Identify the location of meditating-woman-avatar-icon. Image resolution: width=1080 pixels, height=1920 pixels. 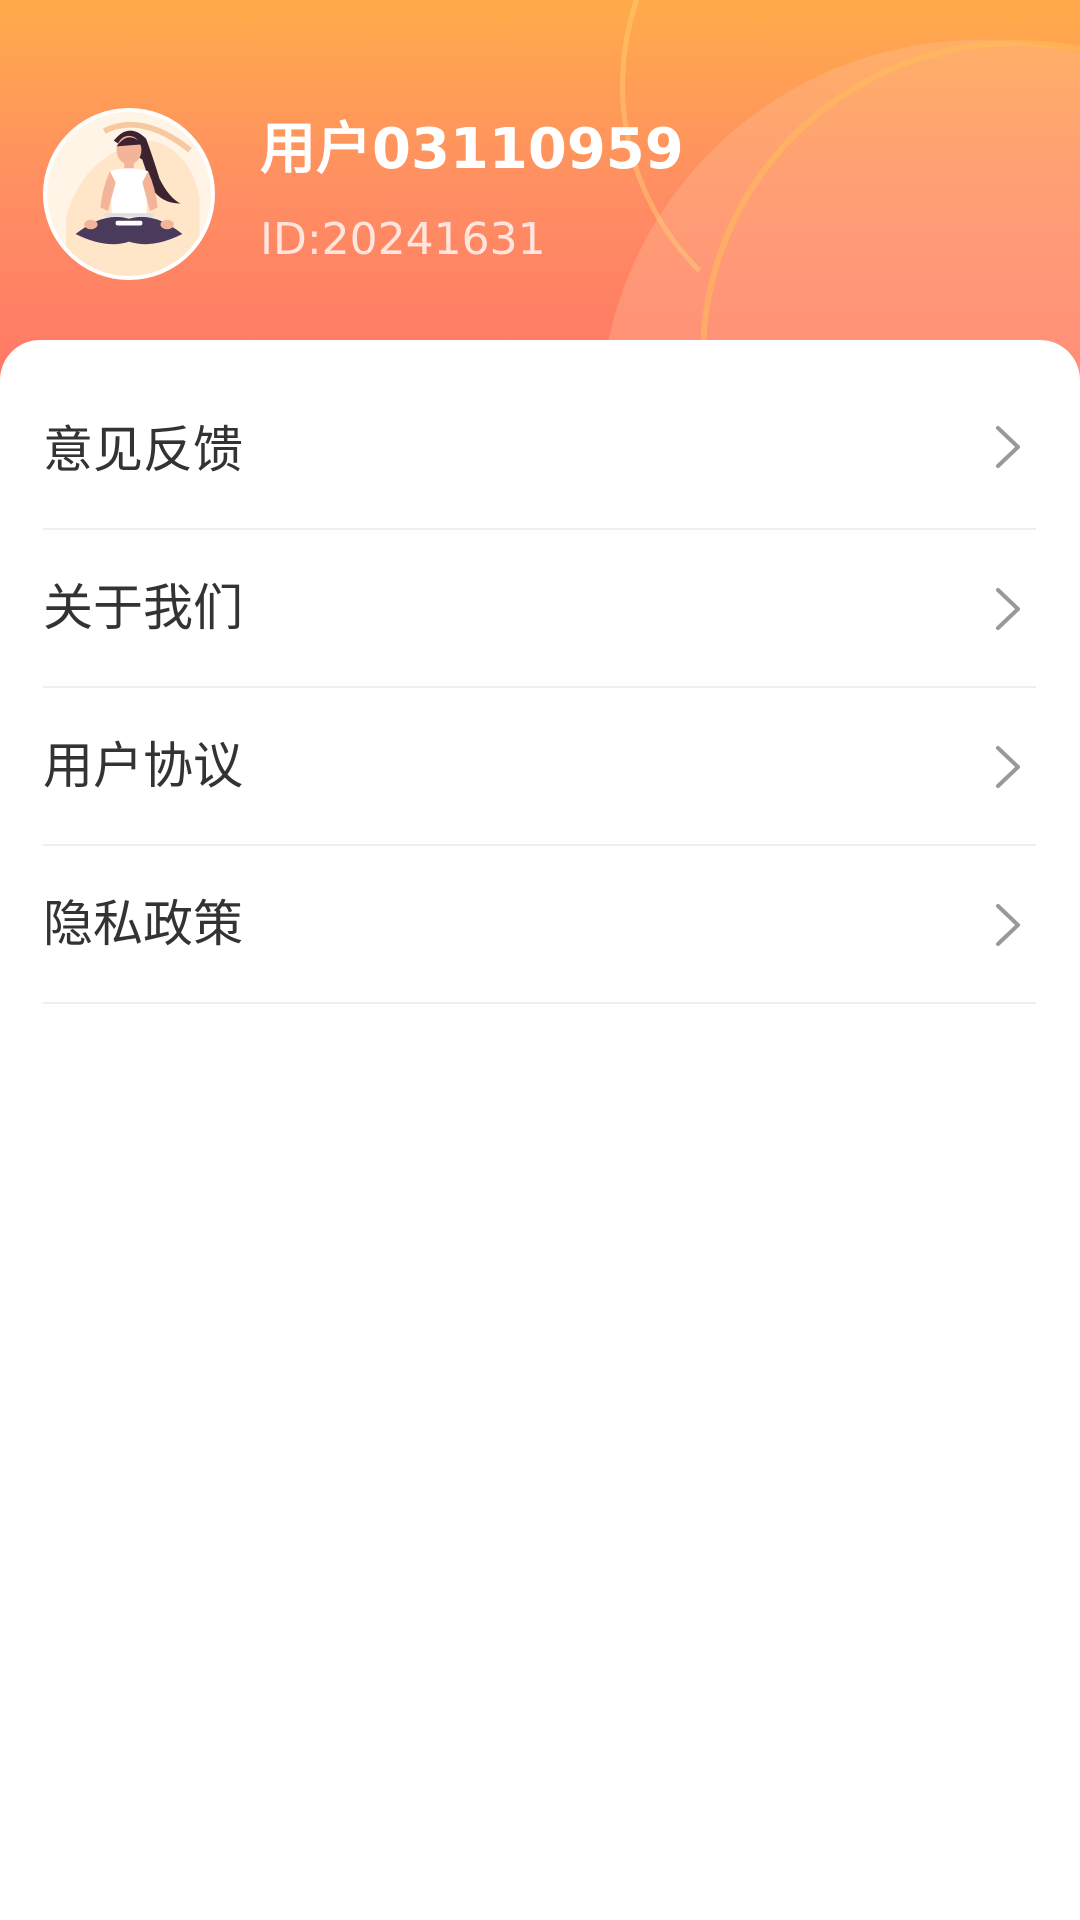
(129, 194).